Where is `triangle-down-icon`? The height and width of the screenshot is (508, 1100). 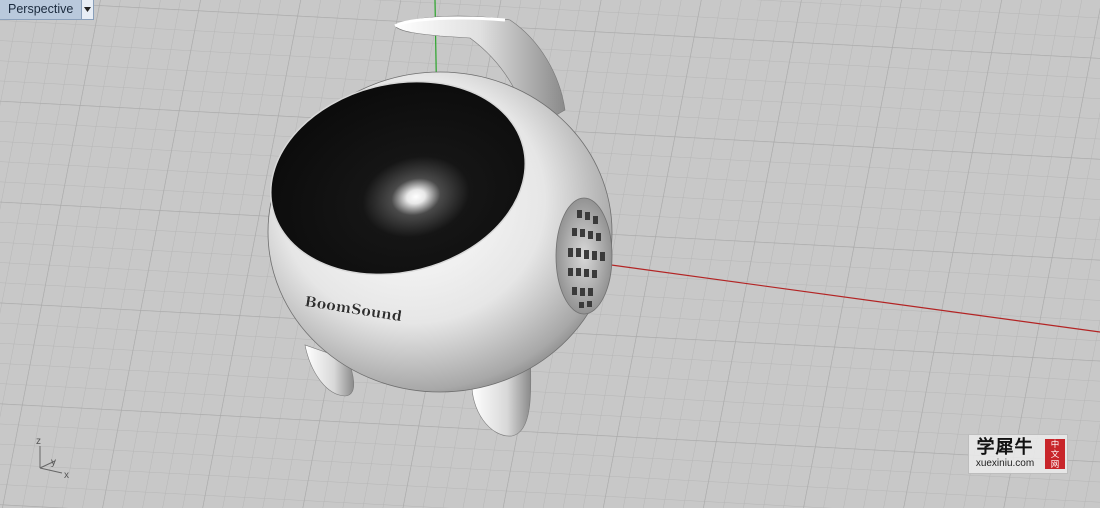
triangle-down-icon is located at coordinates (88, 9).